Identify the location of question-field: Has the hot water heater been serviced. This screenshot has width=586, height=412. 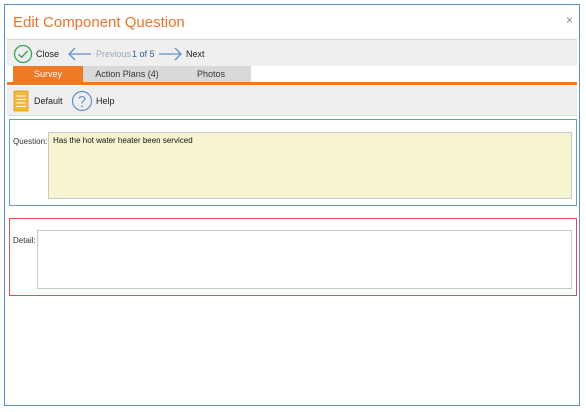
(310, 165).